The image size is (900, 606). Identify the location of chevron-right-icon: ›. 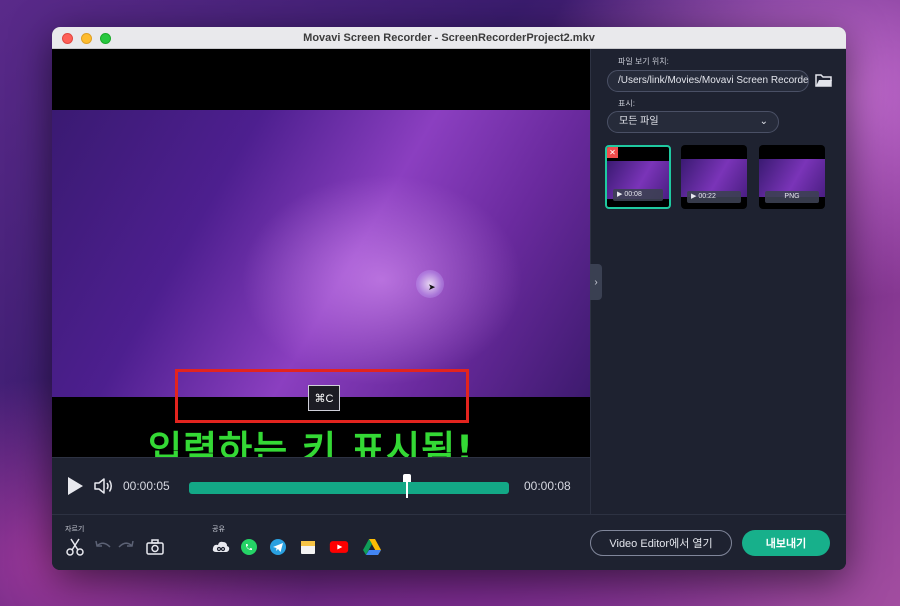
(596, 282).